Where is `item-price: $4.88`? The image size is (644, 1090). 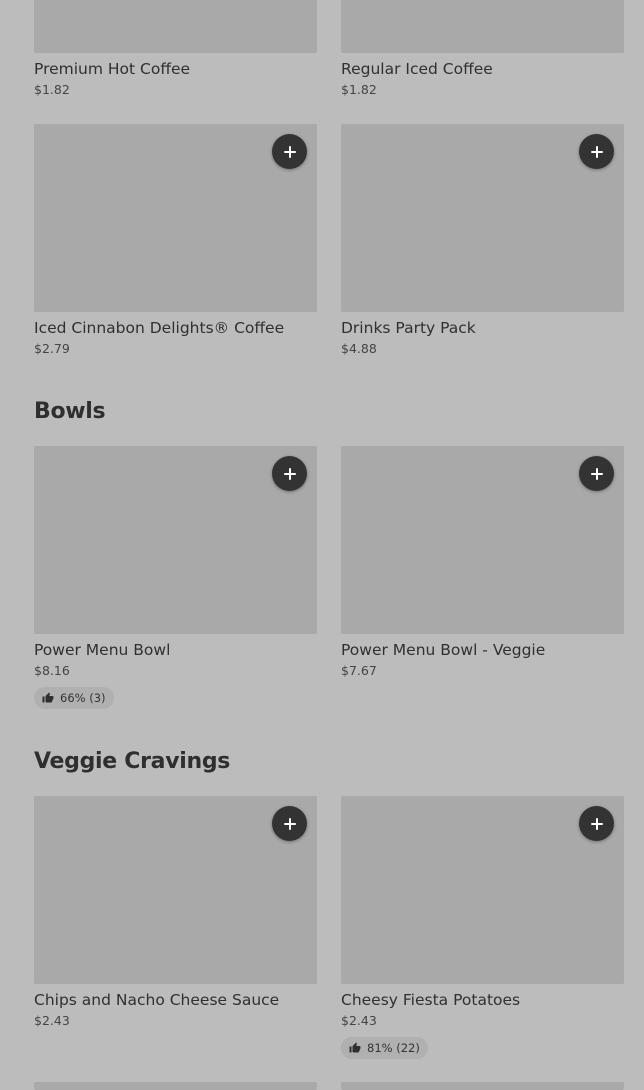
item-price: $4.88 is located at coordinates (359, 348).